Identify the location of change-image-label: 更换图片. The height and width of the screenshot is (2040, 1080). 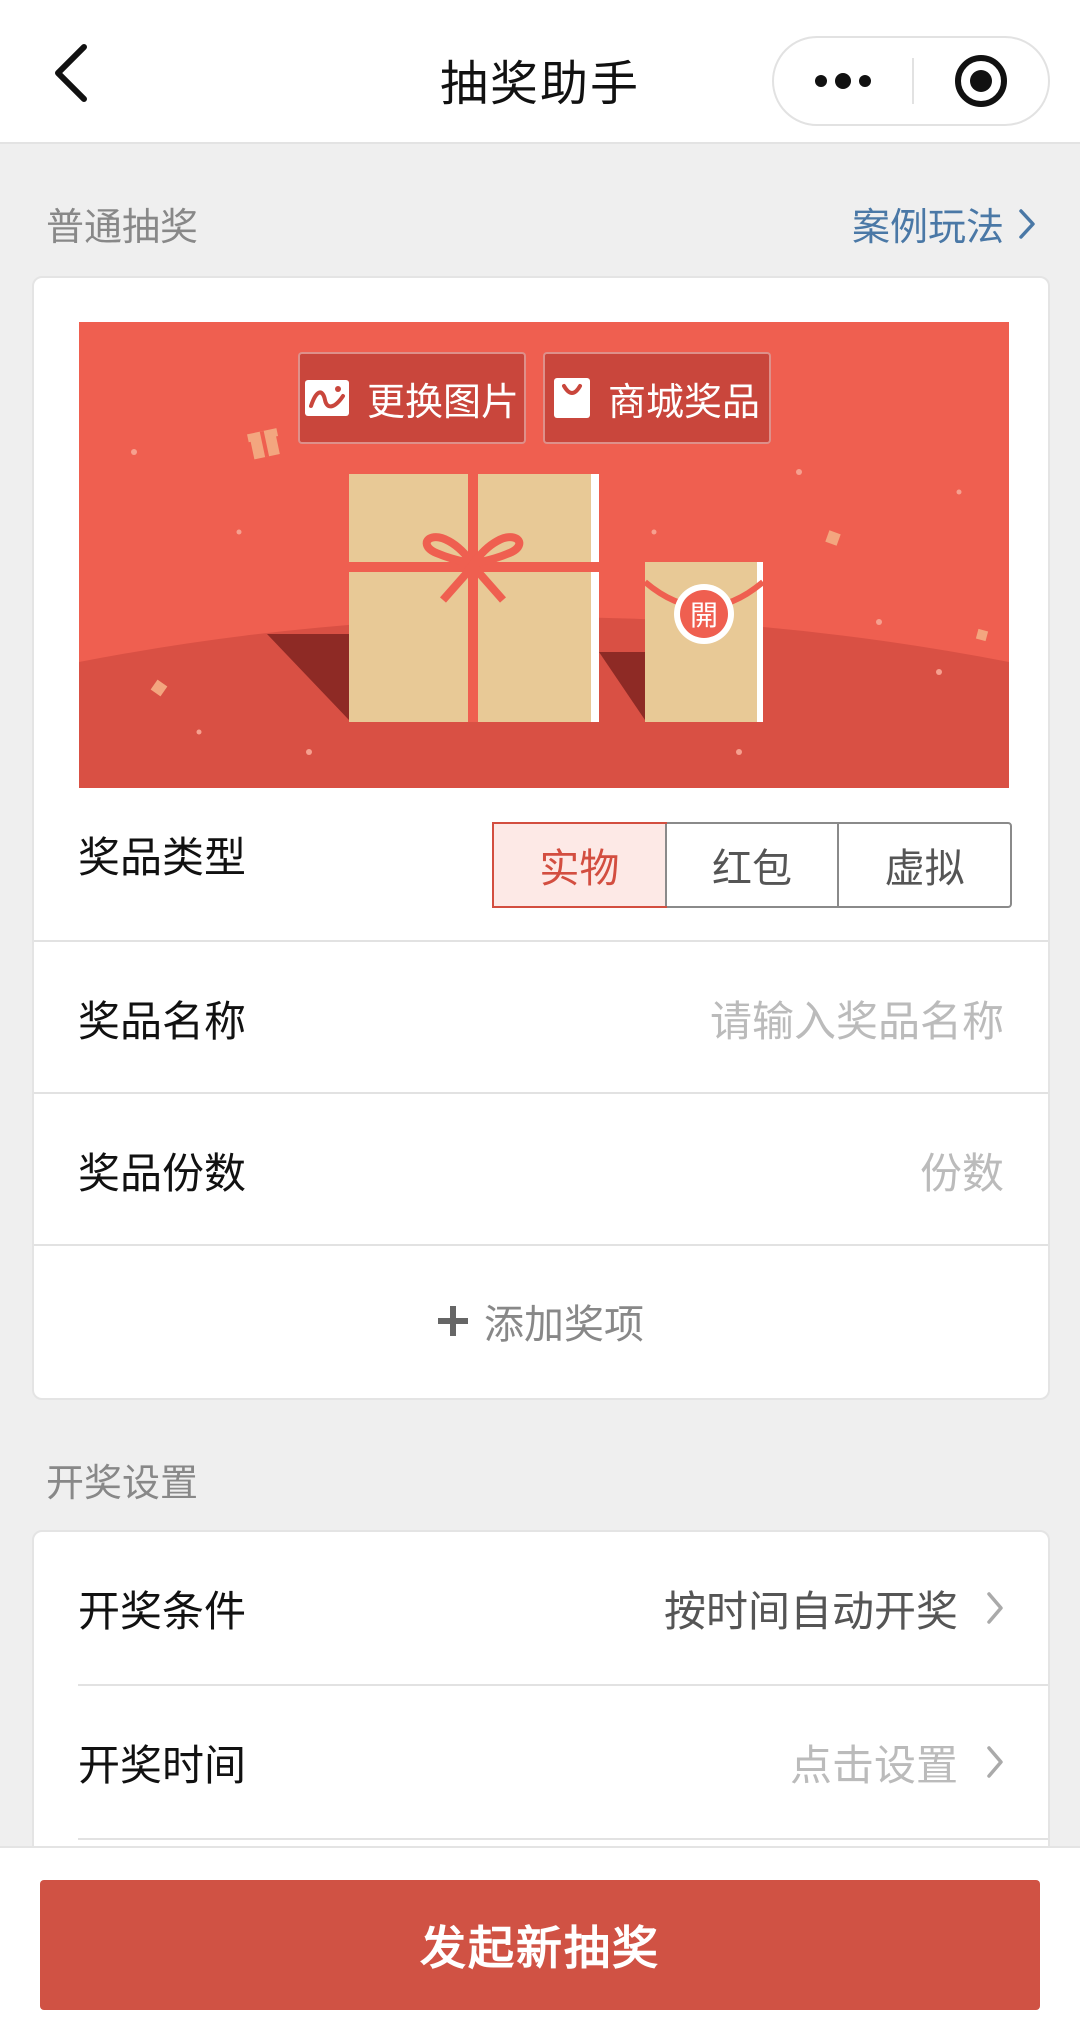
(442, 401).